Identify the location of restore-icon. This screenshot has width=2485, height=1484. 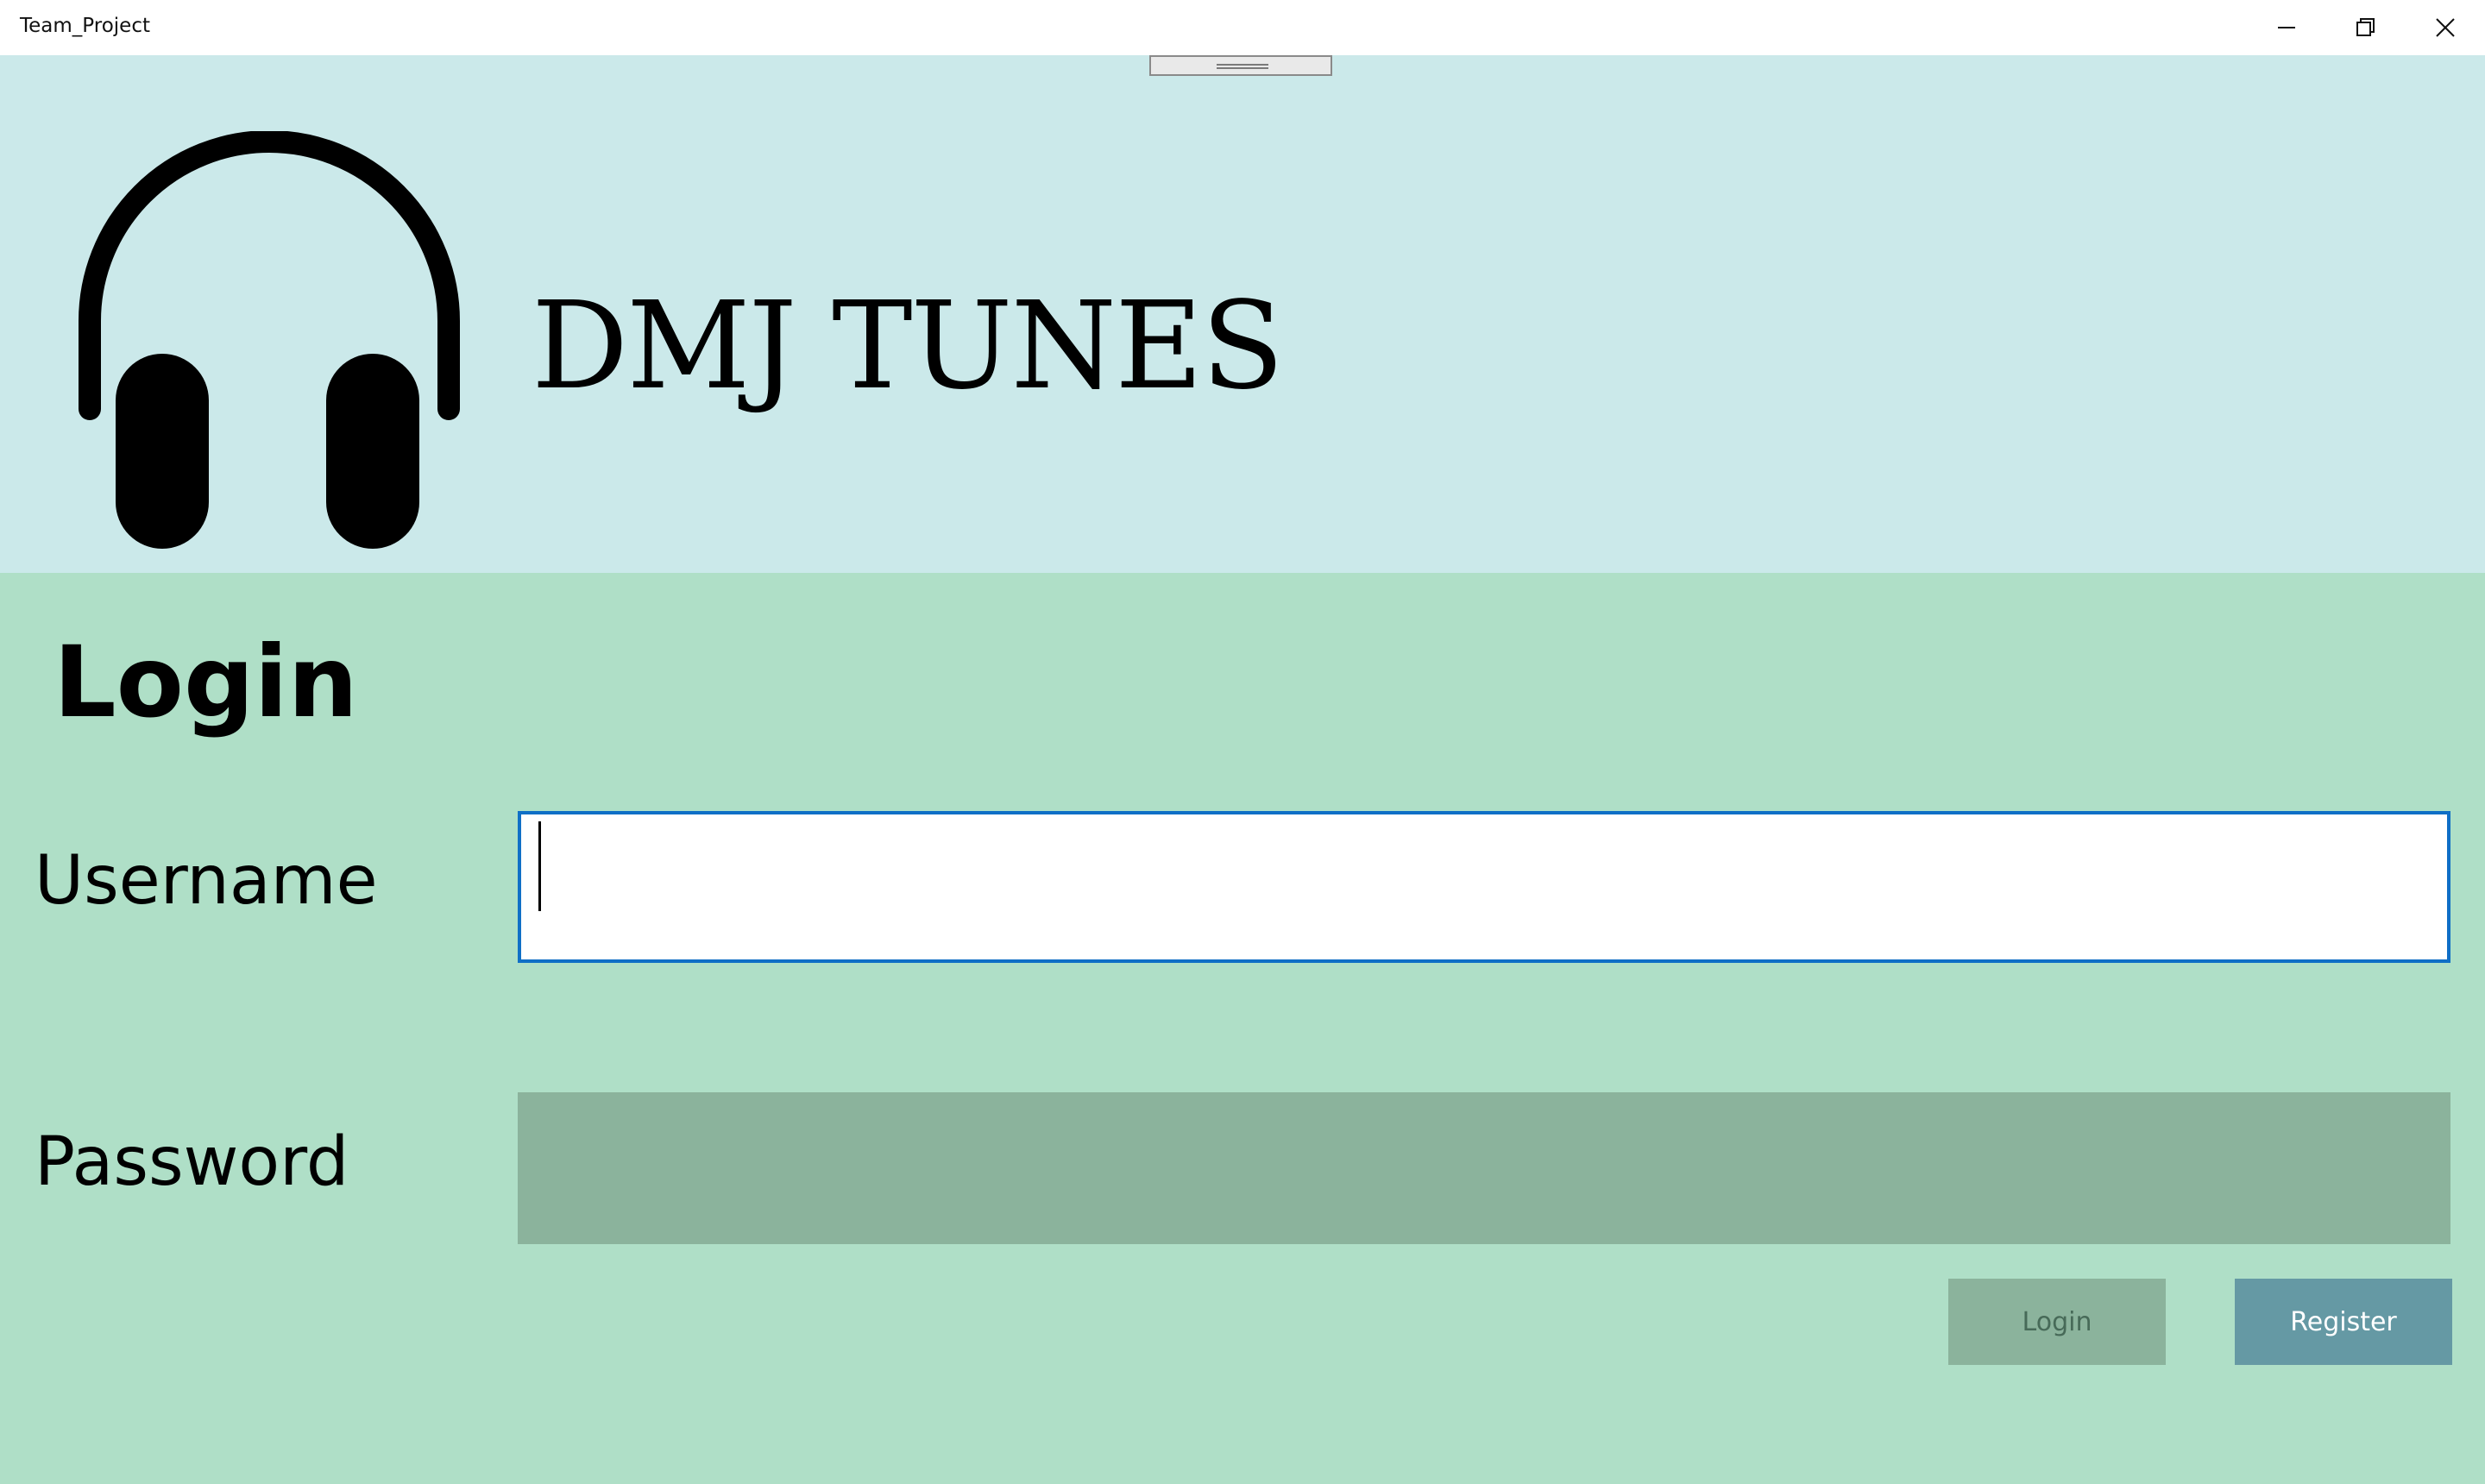
(2365, 27).